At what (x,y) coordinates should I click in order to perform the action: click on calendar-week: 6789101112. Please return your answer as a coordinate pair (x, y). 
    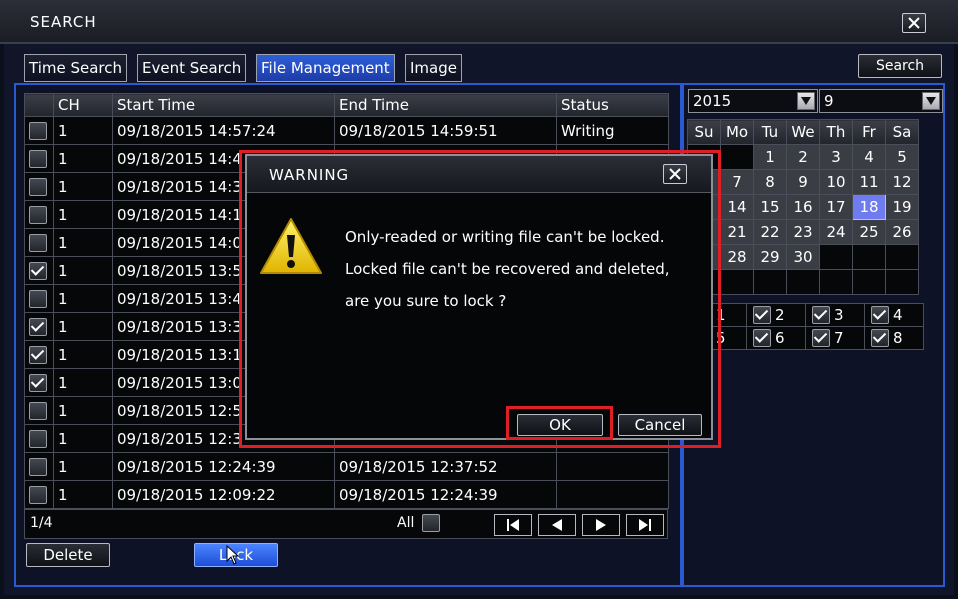
    Looking at the image, I should click on (803, 182).